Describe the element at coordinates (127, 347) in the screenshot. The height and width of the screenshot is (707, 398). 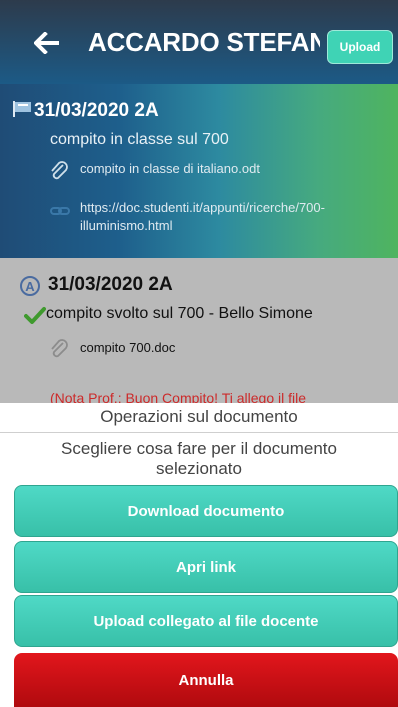
I see `attachment-name: compito 700.doc` at that location.